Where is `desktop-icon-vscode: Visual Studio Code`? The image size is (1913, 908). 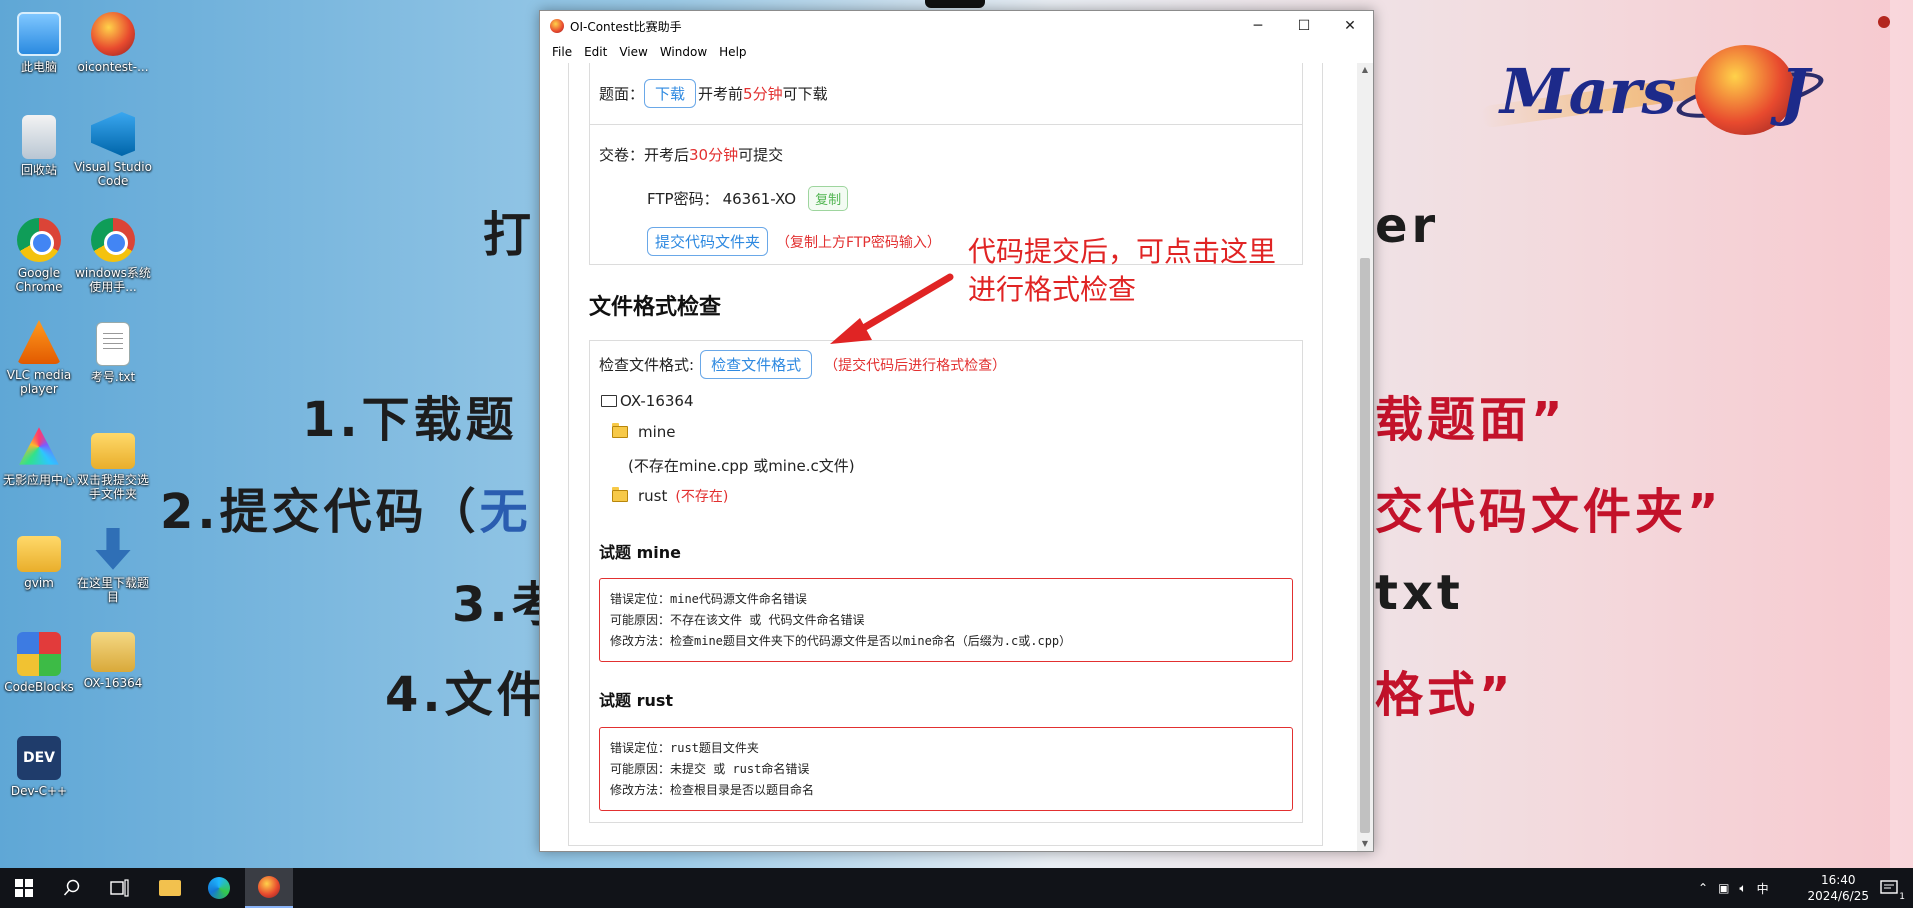 desktop-icon-vscode: Visual Studio Code is located at coordinates (113, 150).